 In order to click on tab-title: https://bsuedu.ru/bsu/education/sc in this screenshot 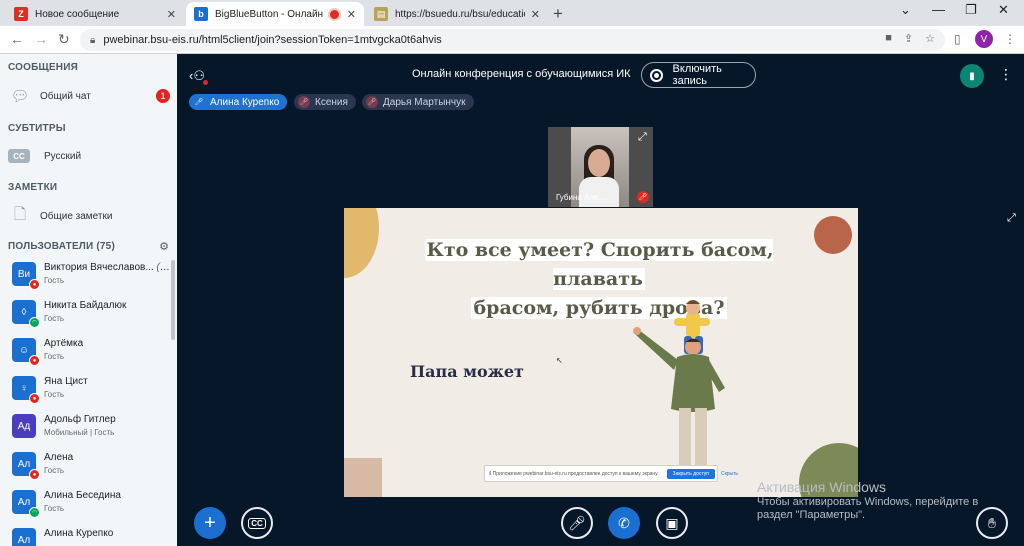, I will do `click(460, 14)`.